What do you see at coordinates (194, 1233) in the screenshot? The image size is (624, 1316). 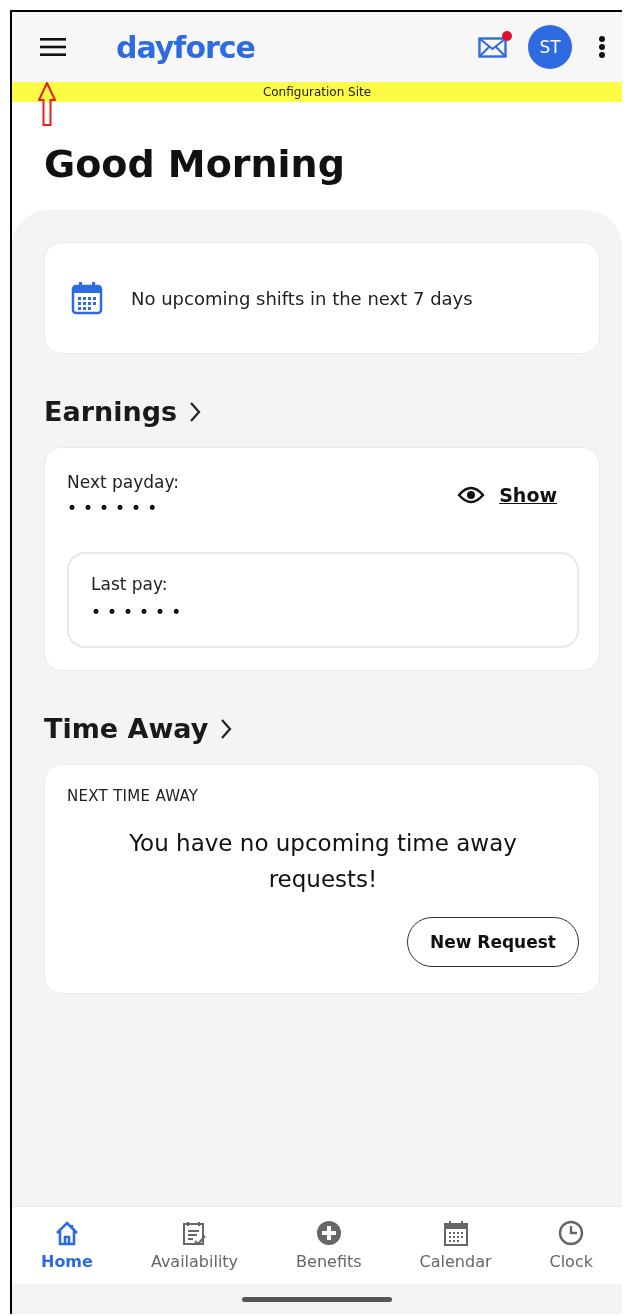 I see `checklist-icon` at bounding box center [194, 1233].